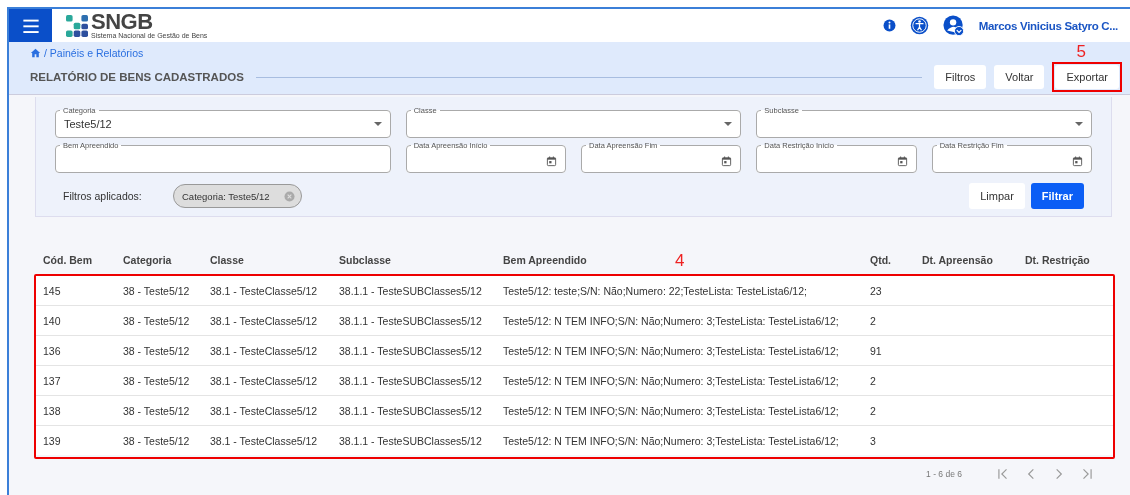 This screenshot has height=495, width=1130. I want to click on clear-button: Limpar, so click(997, 196).